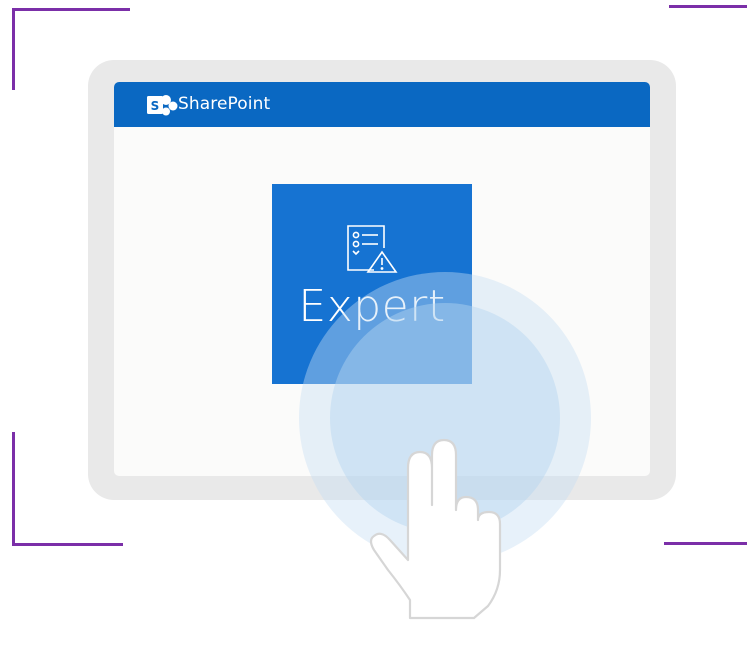  Describe the element at coordinates (708, 6) in the screenshot. I see `corner-bracket-top-right-horizontal` at that location.